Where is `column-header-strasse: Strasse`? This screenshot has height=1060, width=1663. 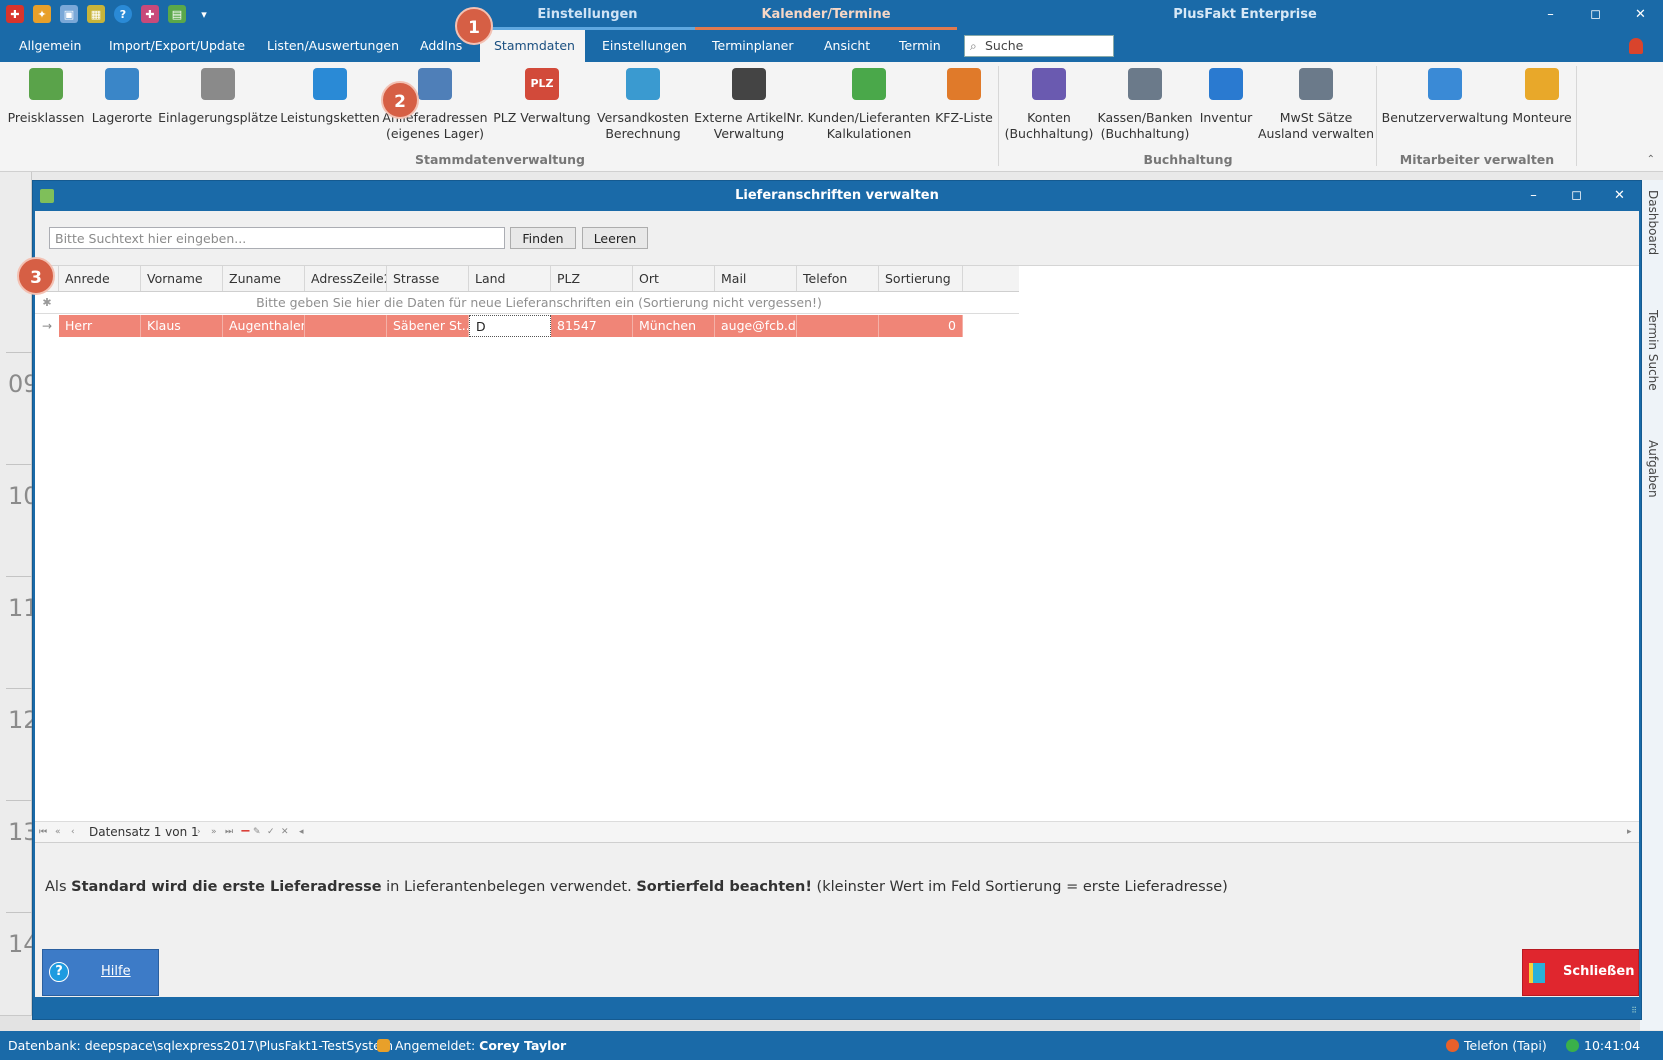 column-header-strasse: Strasse is located at coordinates (428, 278).